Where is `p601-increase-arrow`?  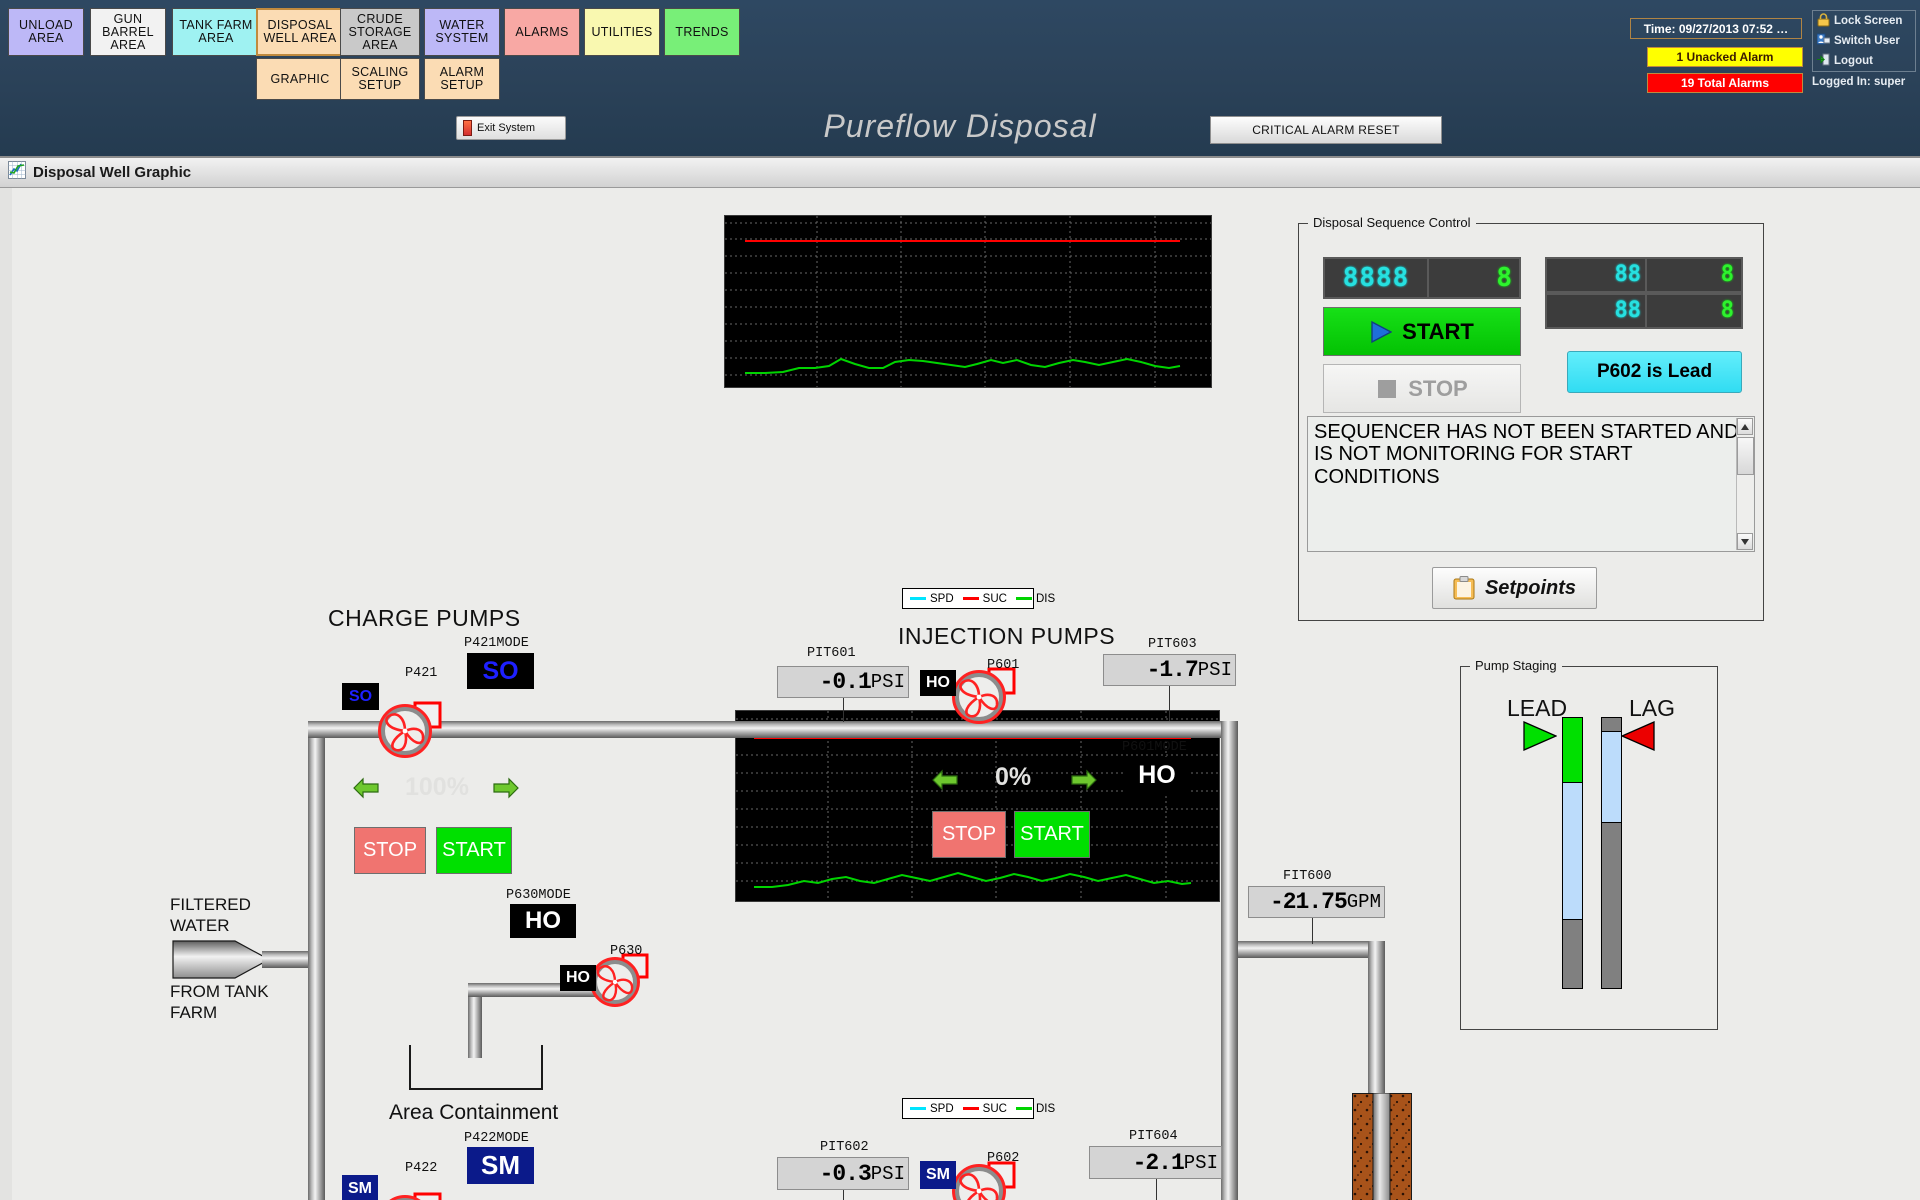 p601-increase-arrow is located at coordinates (1084, 780).